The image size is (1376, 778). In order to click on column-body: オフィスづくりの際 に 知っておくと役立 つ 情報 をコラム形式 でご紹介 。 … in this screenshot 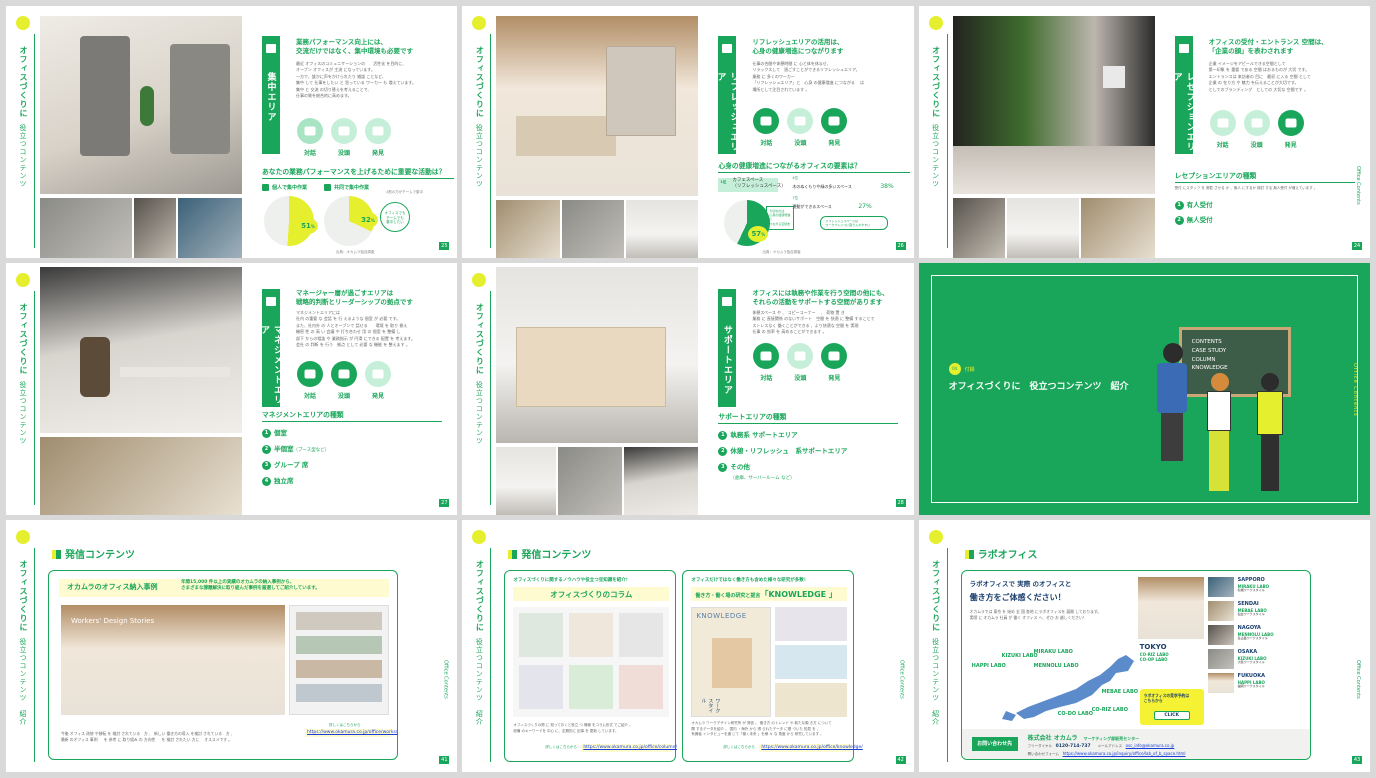, I will do `click(573, 728)`.